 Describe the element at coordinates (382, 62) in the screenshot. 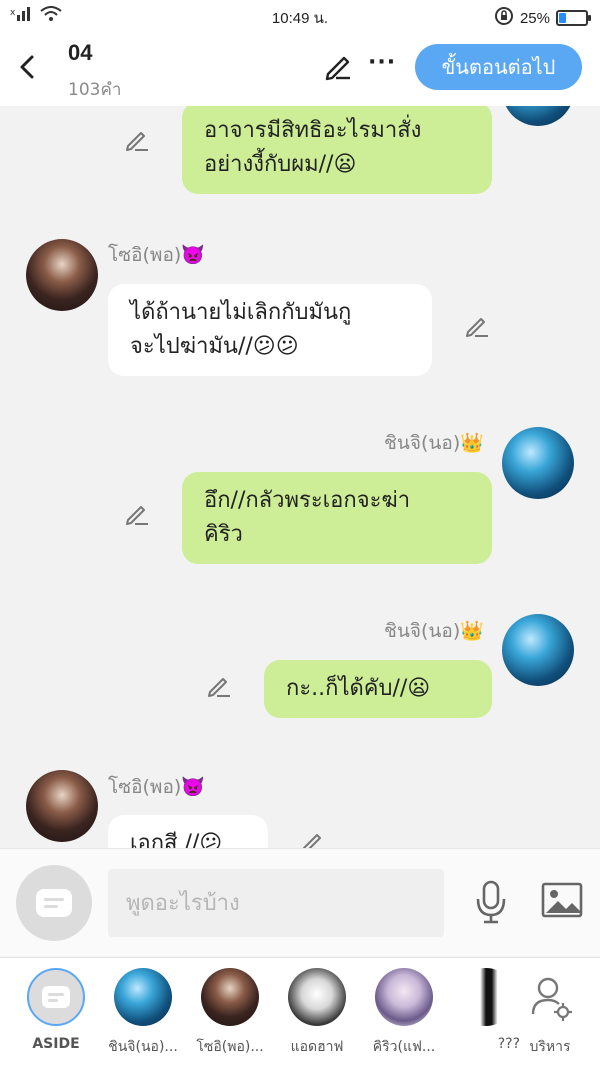

I see `more-button: ···` at that location.